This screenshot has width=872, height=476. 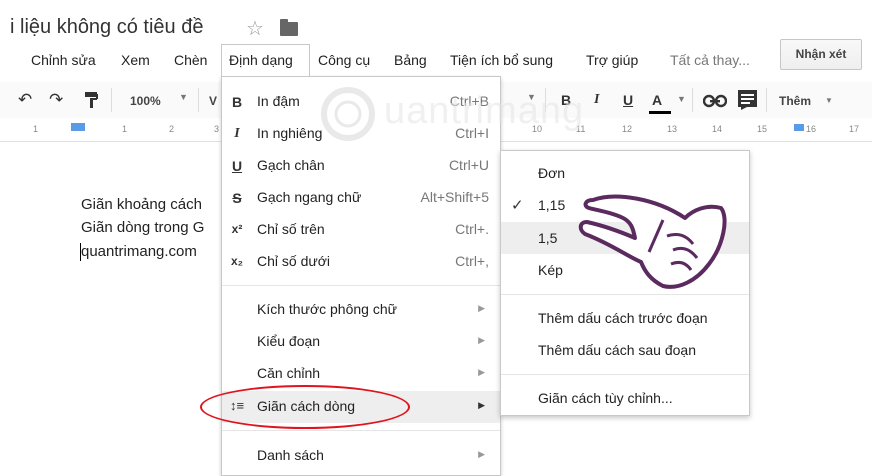 I want to click on ruler-number: 16, so click(x=811, y=129).